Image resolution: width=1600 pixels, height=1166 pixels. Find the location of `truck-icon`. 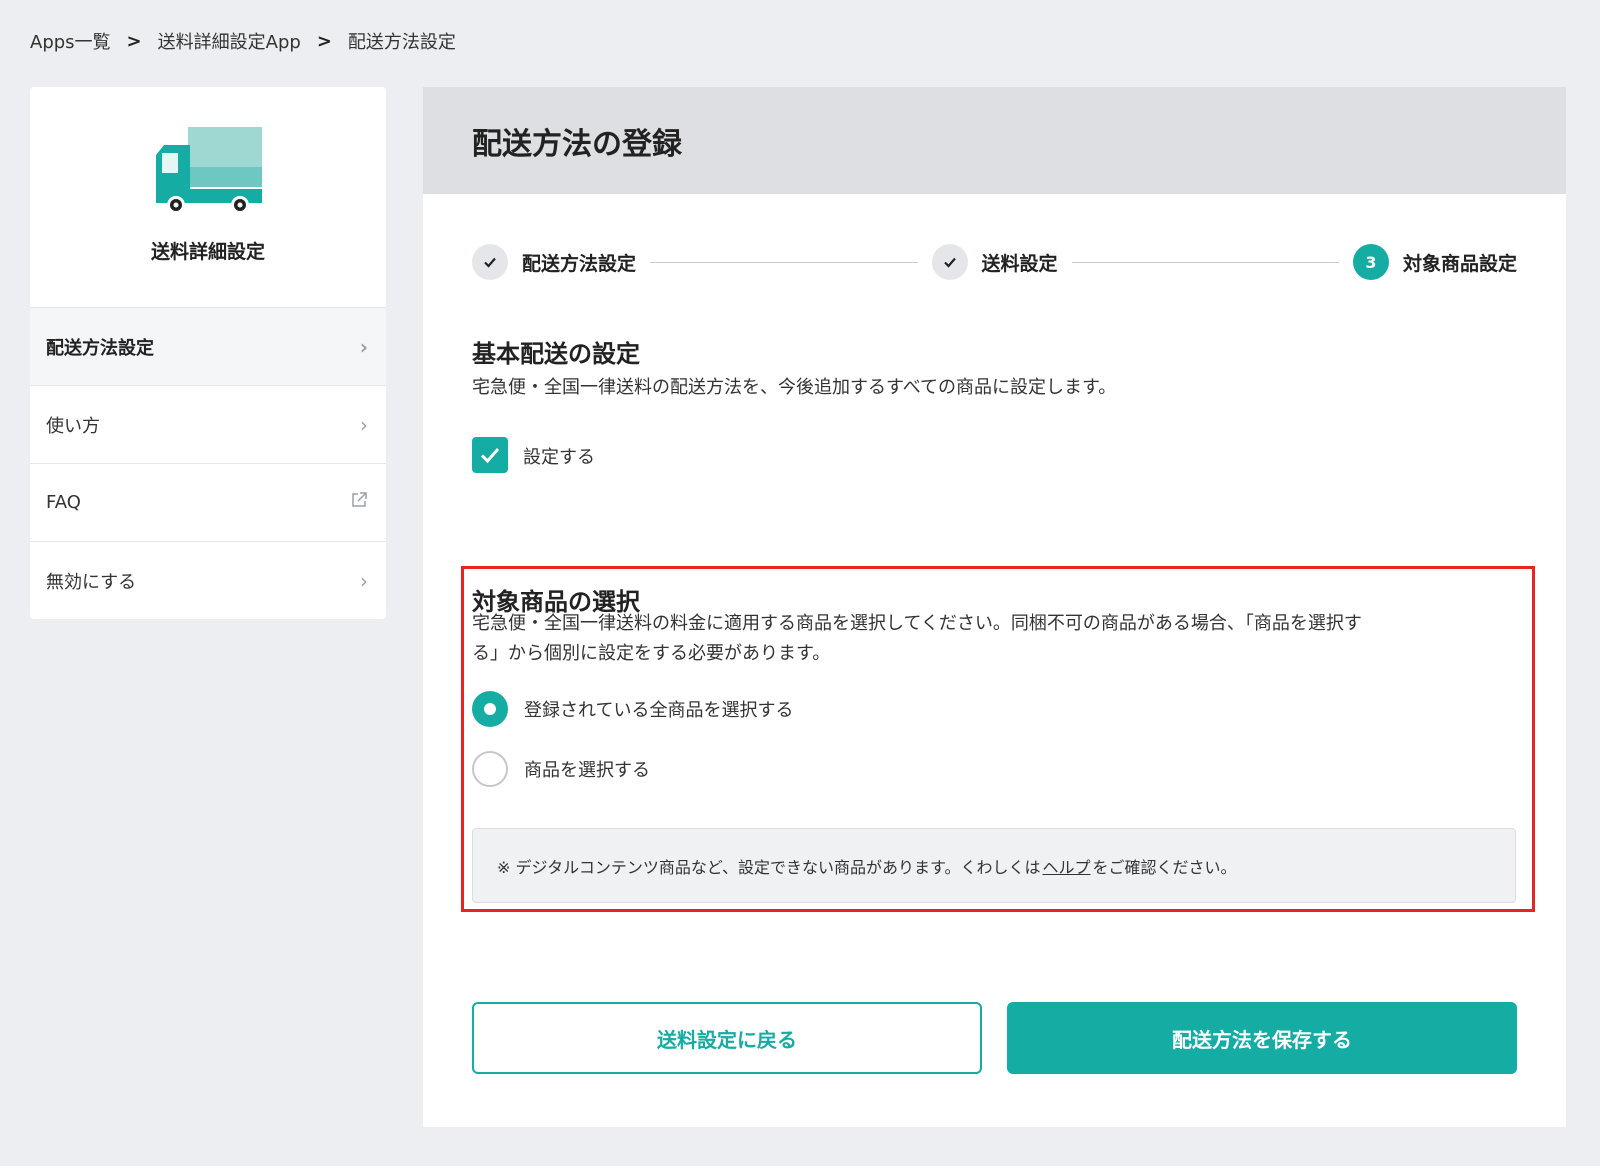

truck-icon is located at coordinates (208, 171).